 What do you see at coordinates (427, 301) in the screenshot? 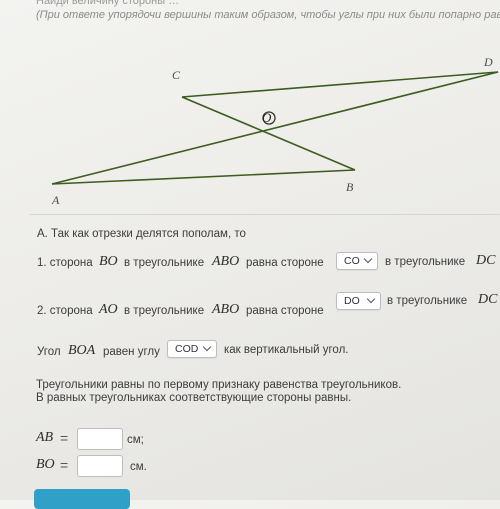
I see `line2-suffix: в треугольнике` at bounding box center [427, 301].